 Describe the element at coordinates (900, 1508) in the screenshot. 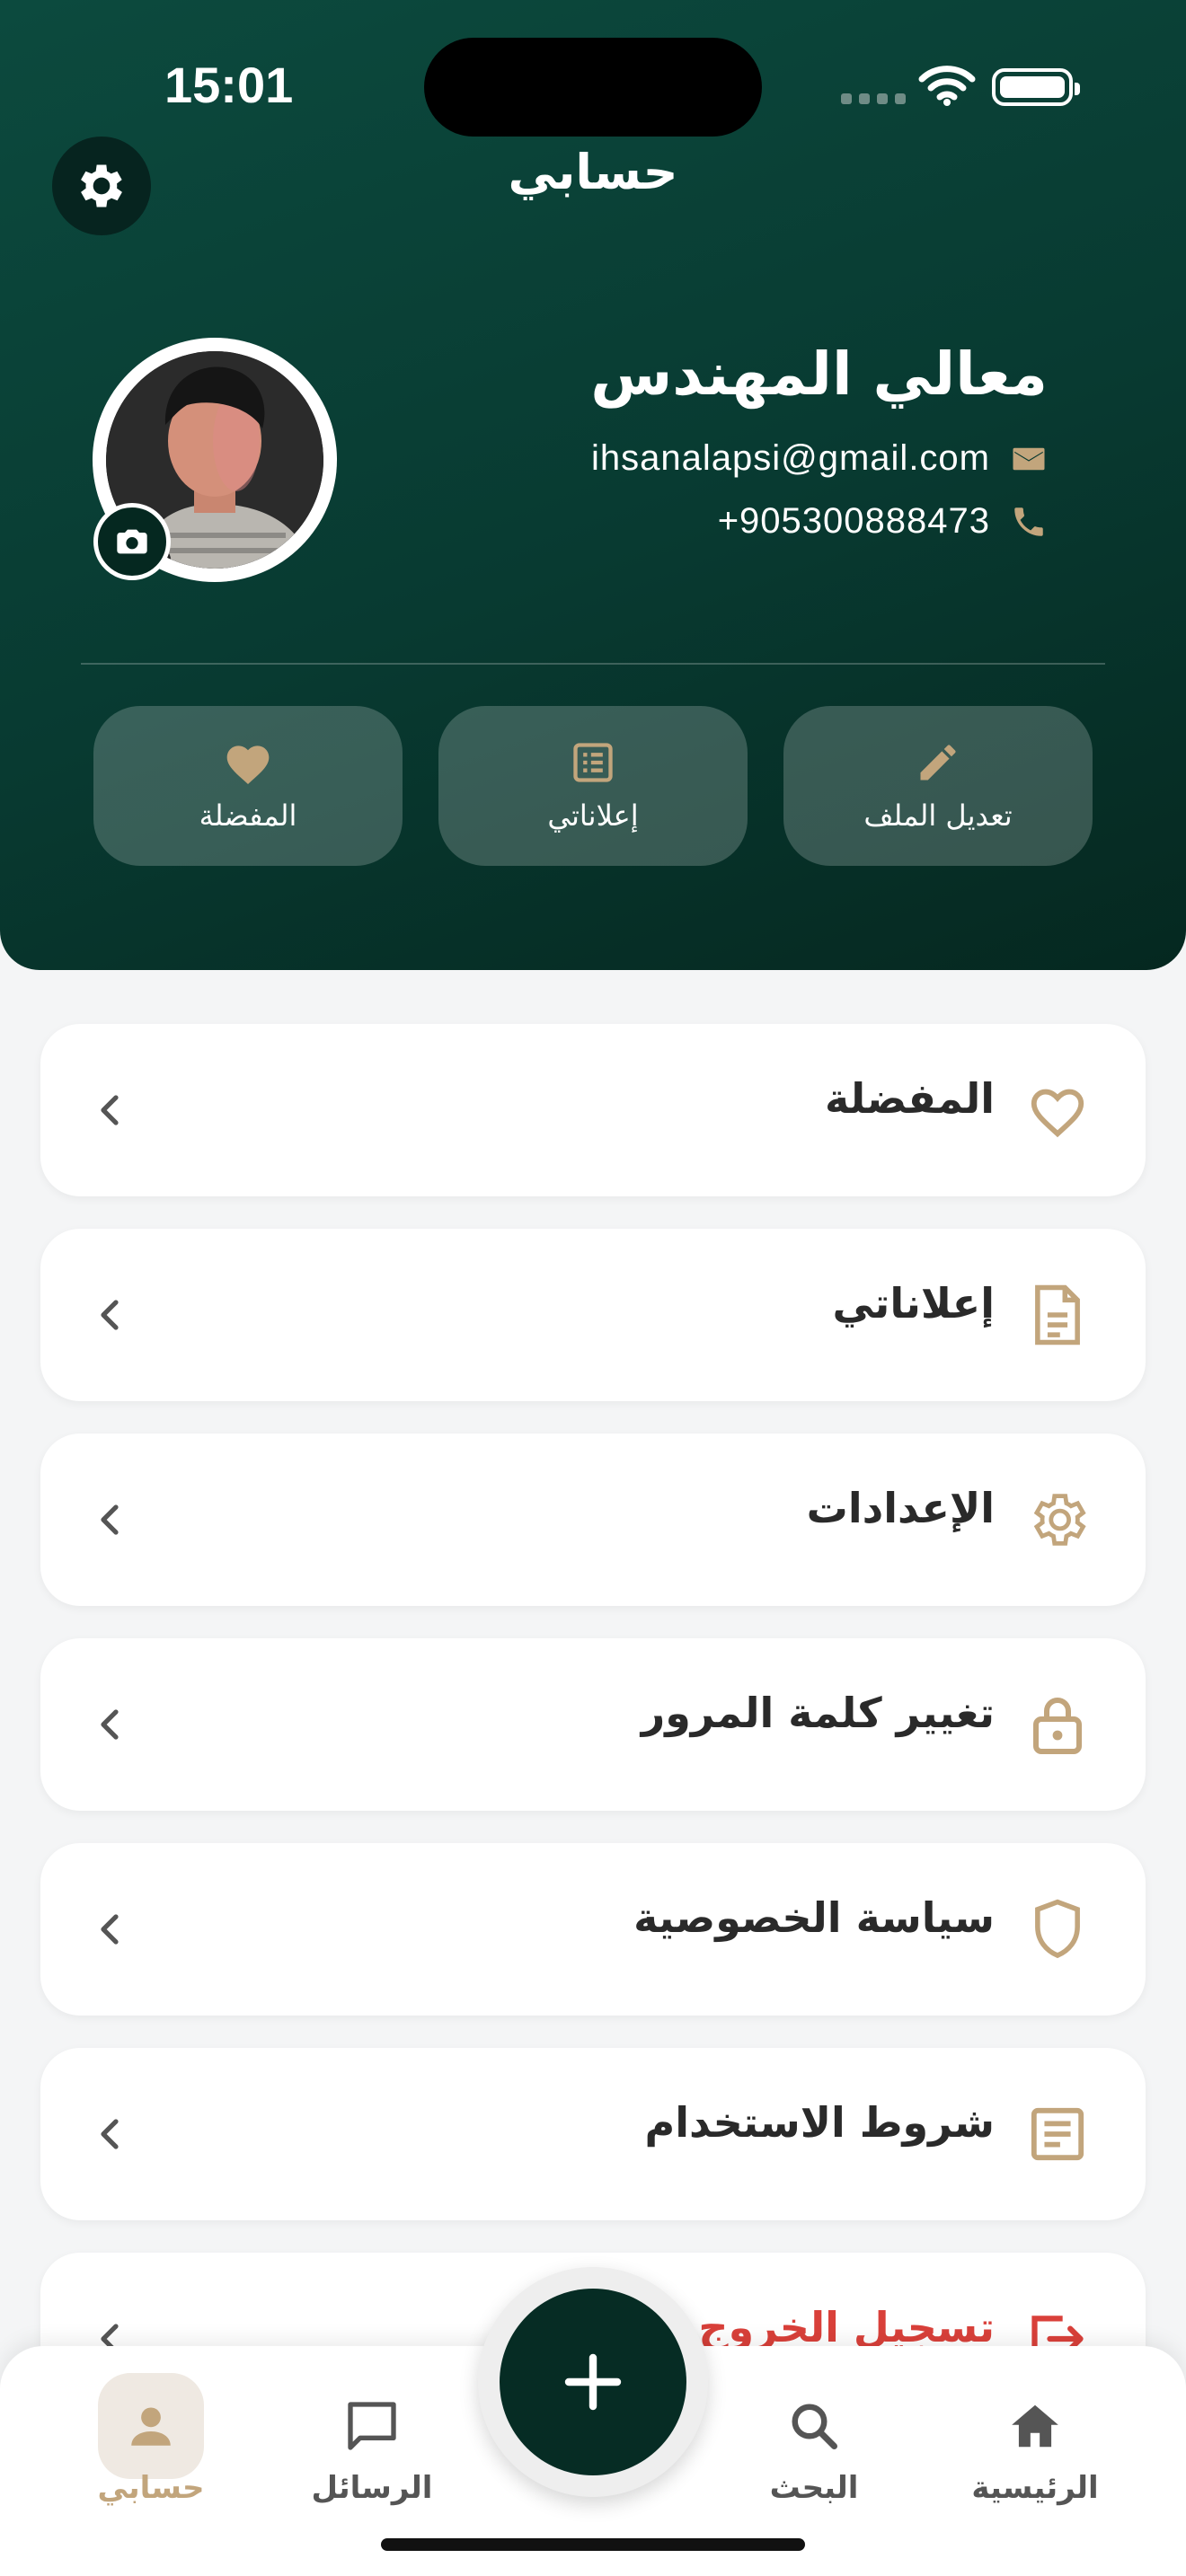

I see `menu-label: الإعدادات` at that location.